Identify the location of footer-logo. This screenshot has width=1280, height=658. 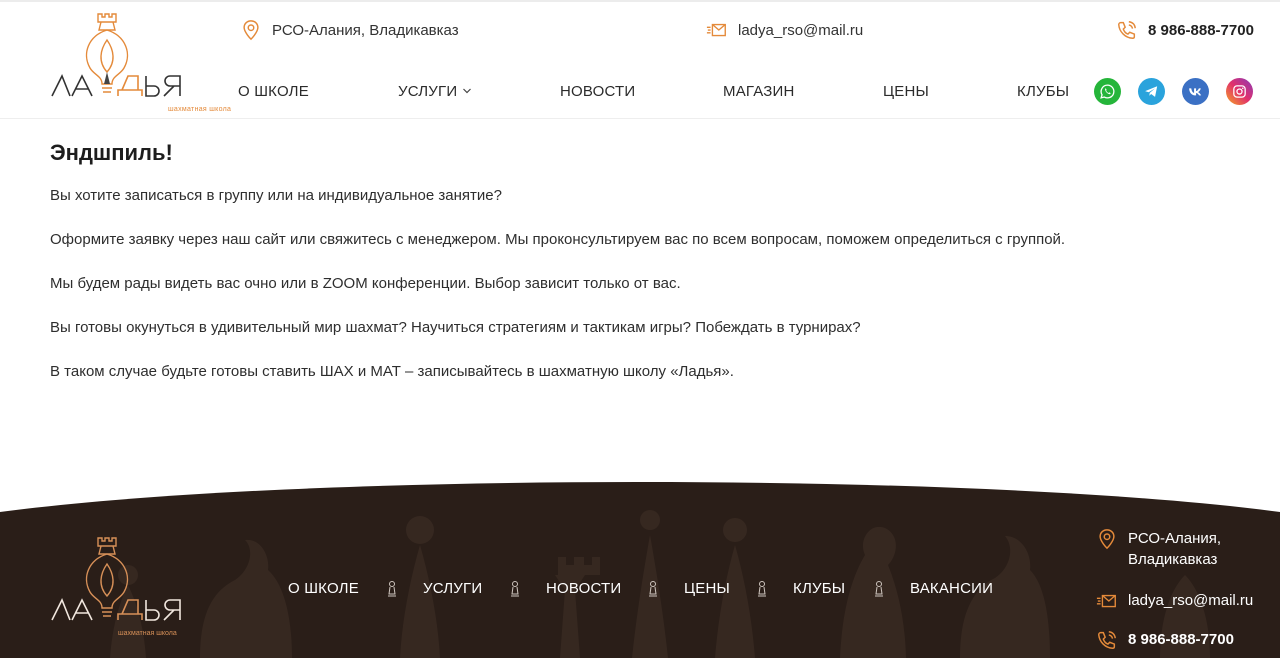
(117, 586).